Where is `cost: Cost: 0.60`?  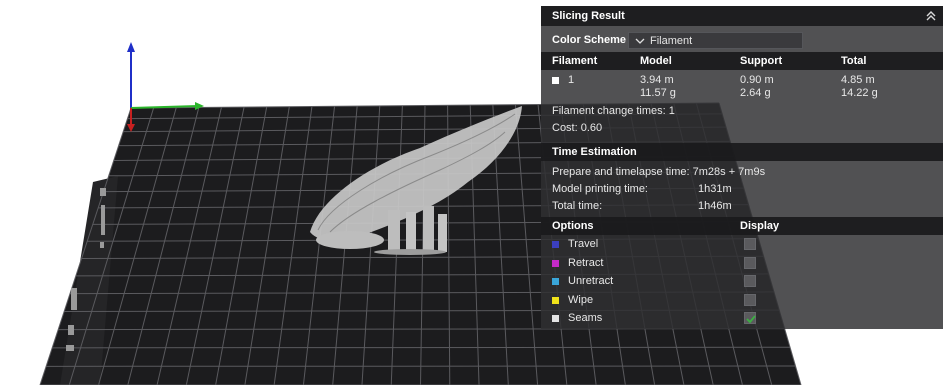 cost: Cost: 0.60 is located at coordinates (577, 128).